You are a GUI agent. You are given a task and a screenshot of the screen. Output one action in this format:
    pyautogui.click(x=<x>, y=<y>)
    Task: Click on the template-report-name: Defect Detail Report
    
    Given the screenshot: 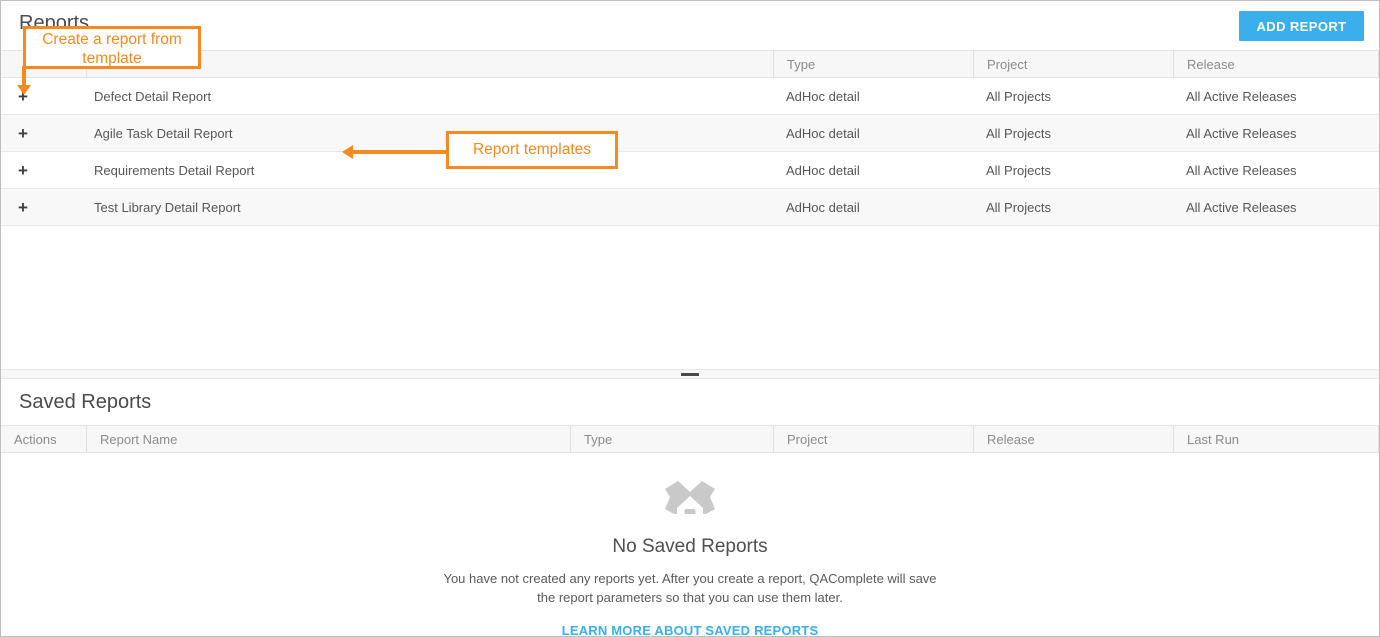 What is the action you would take?
    pyautogui.click(x=153, y=96)
    